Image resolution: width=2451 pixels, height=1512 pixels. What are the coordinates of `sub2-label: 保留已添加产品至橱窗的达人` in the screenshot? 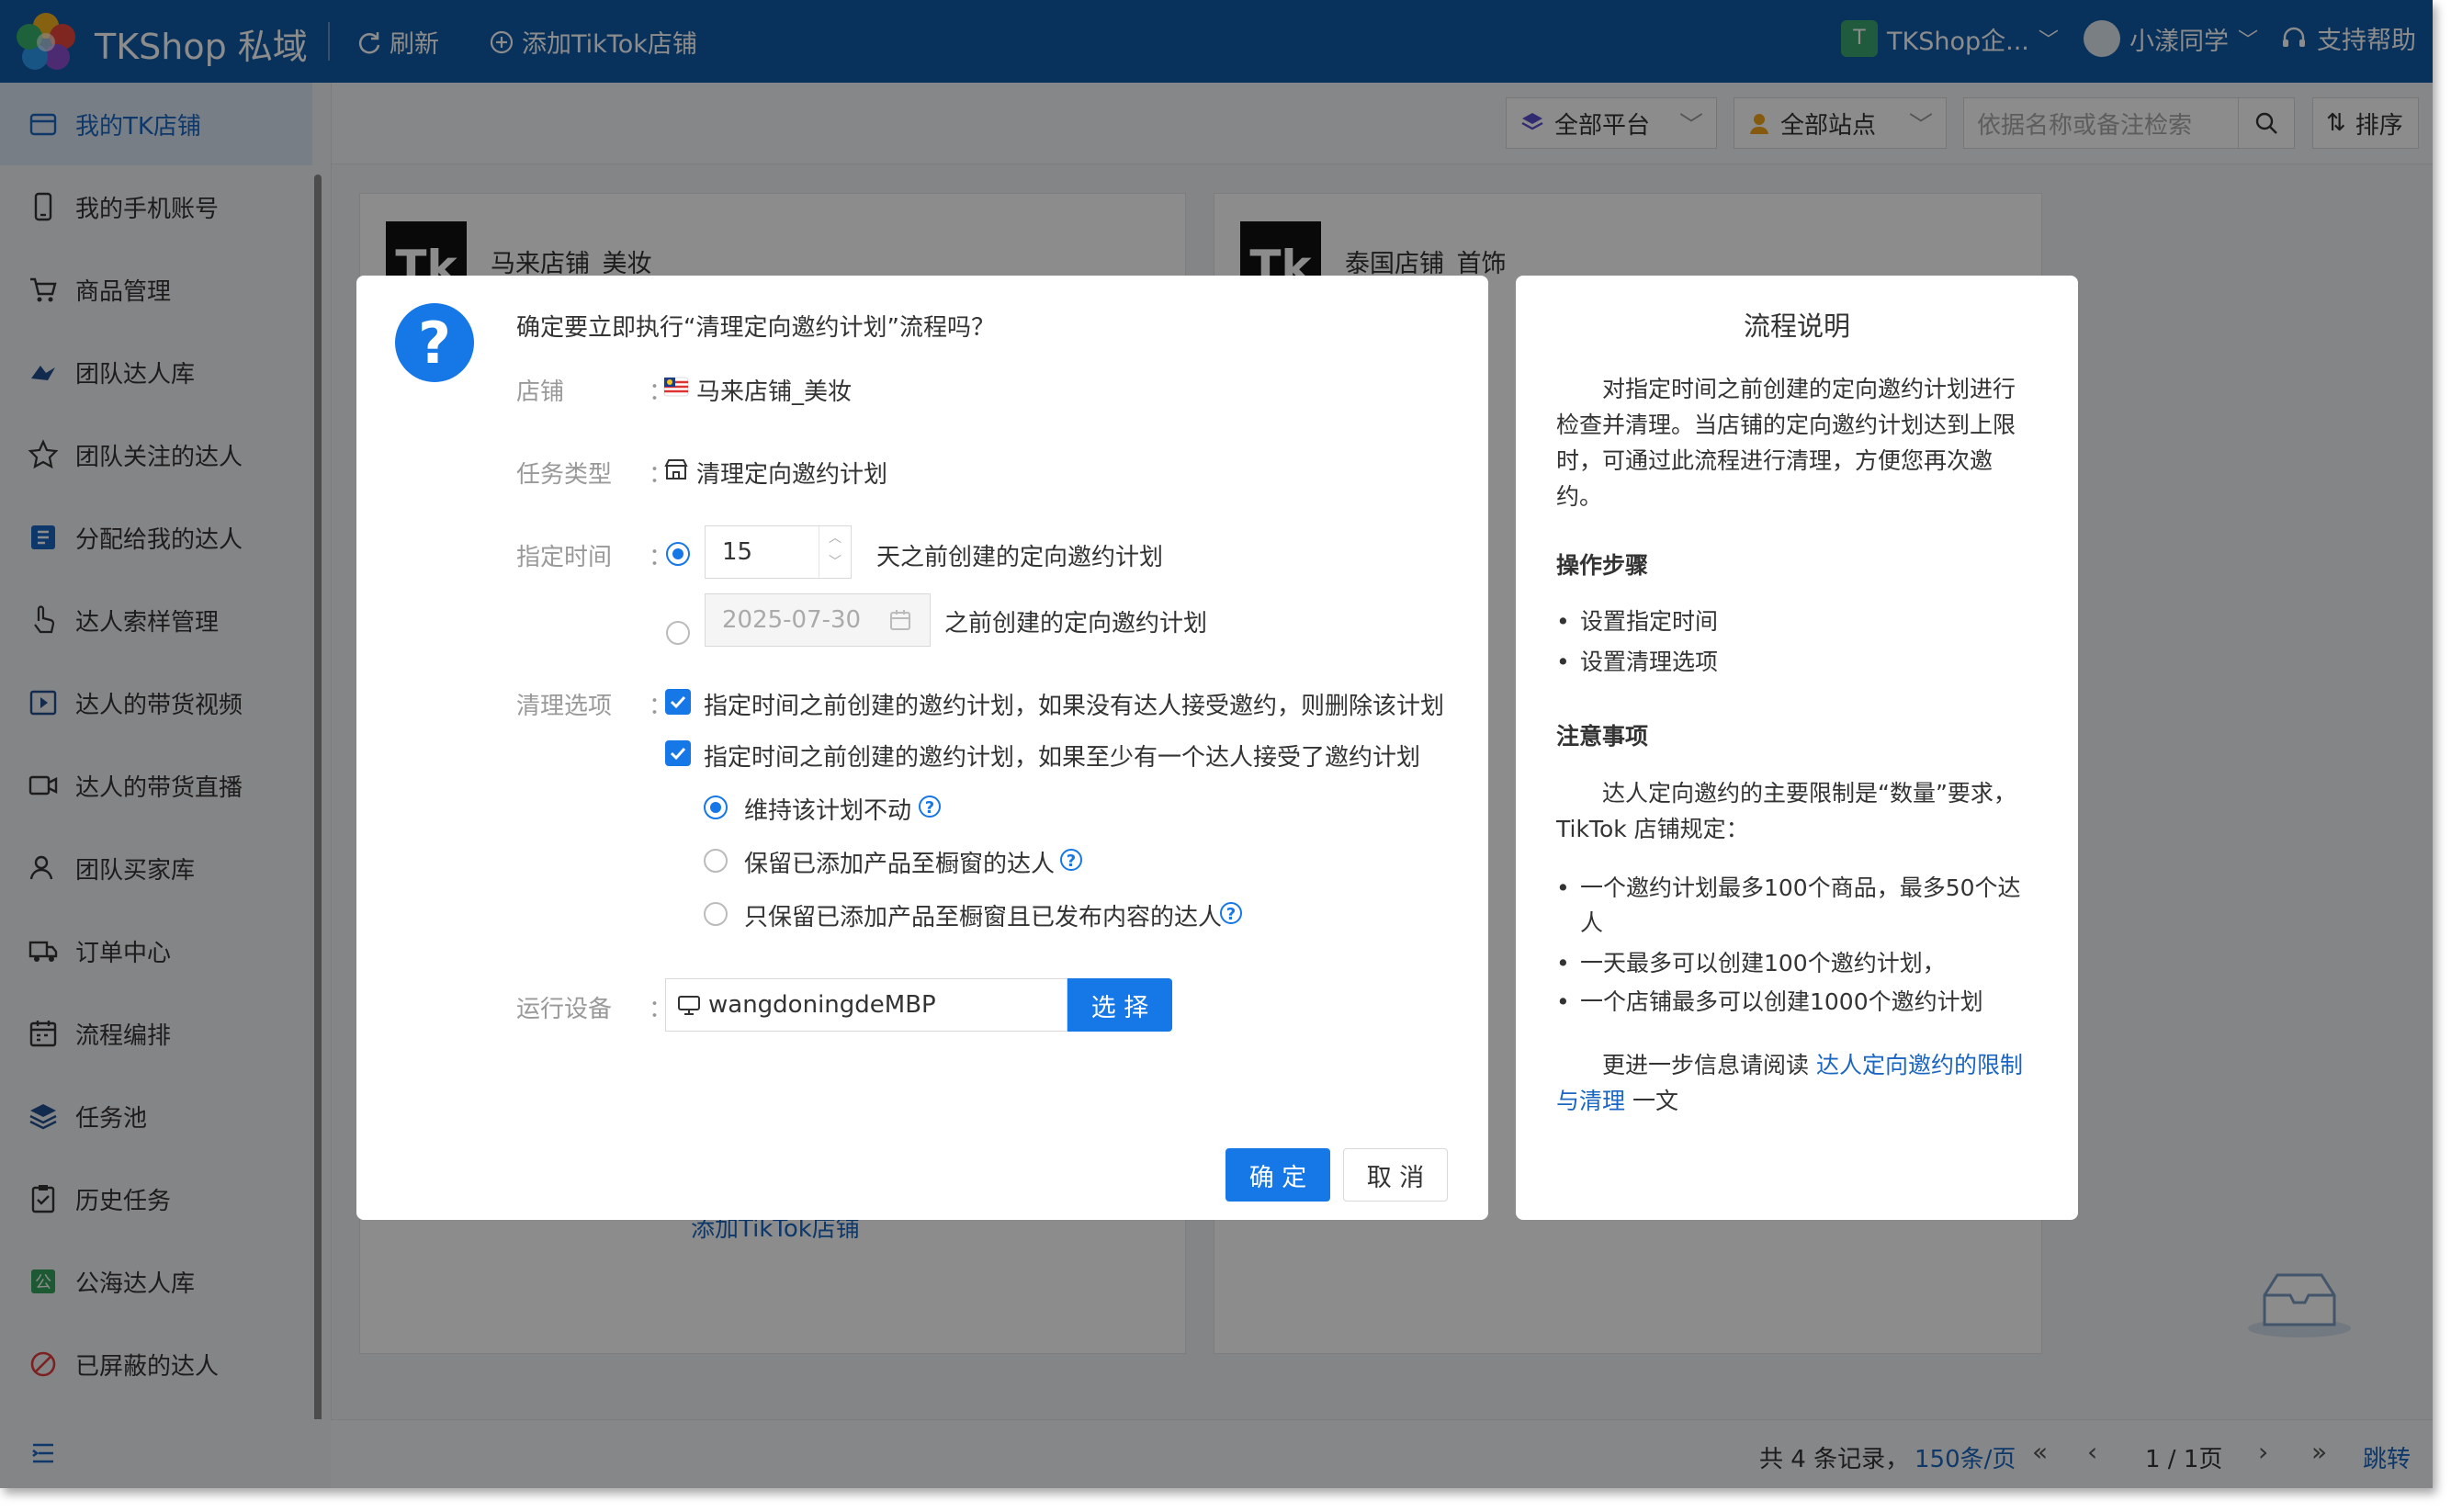 It's located at (900, 864).